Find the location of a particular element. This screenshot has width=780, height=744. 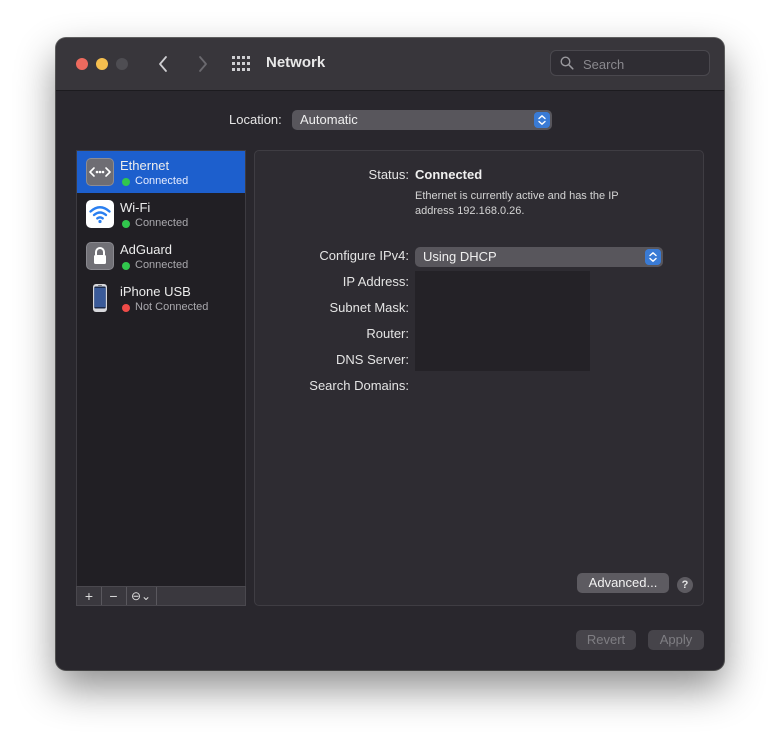

close-window-button is located at coordinates (82, 64).